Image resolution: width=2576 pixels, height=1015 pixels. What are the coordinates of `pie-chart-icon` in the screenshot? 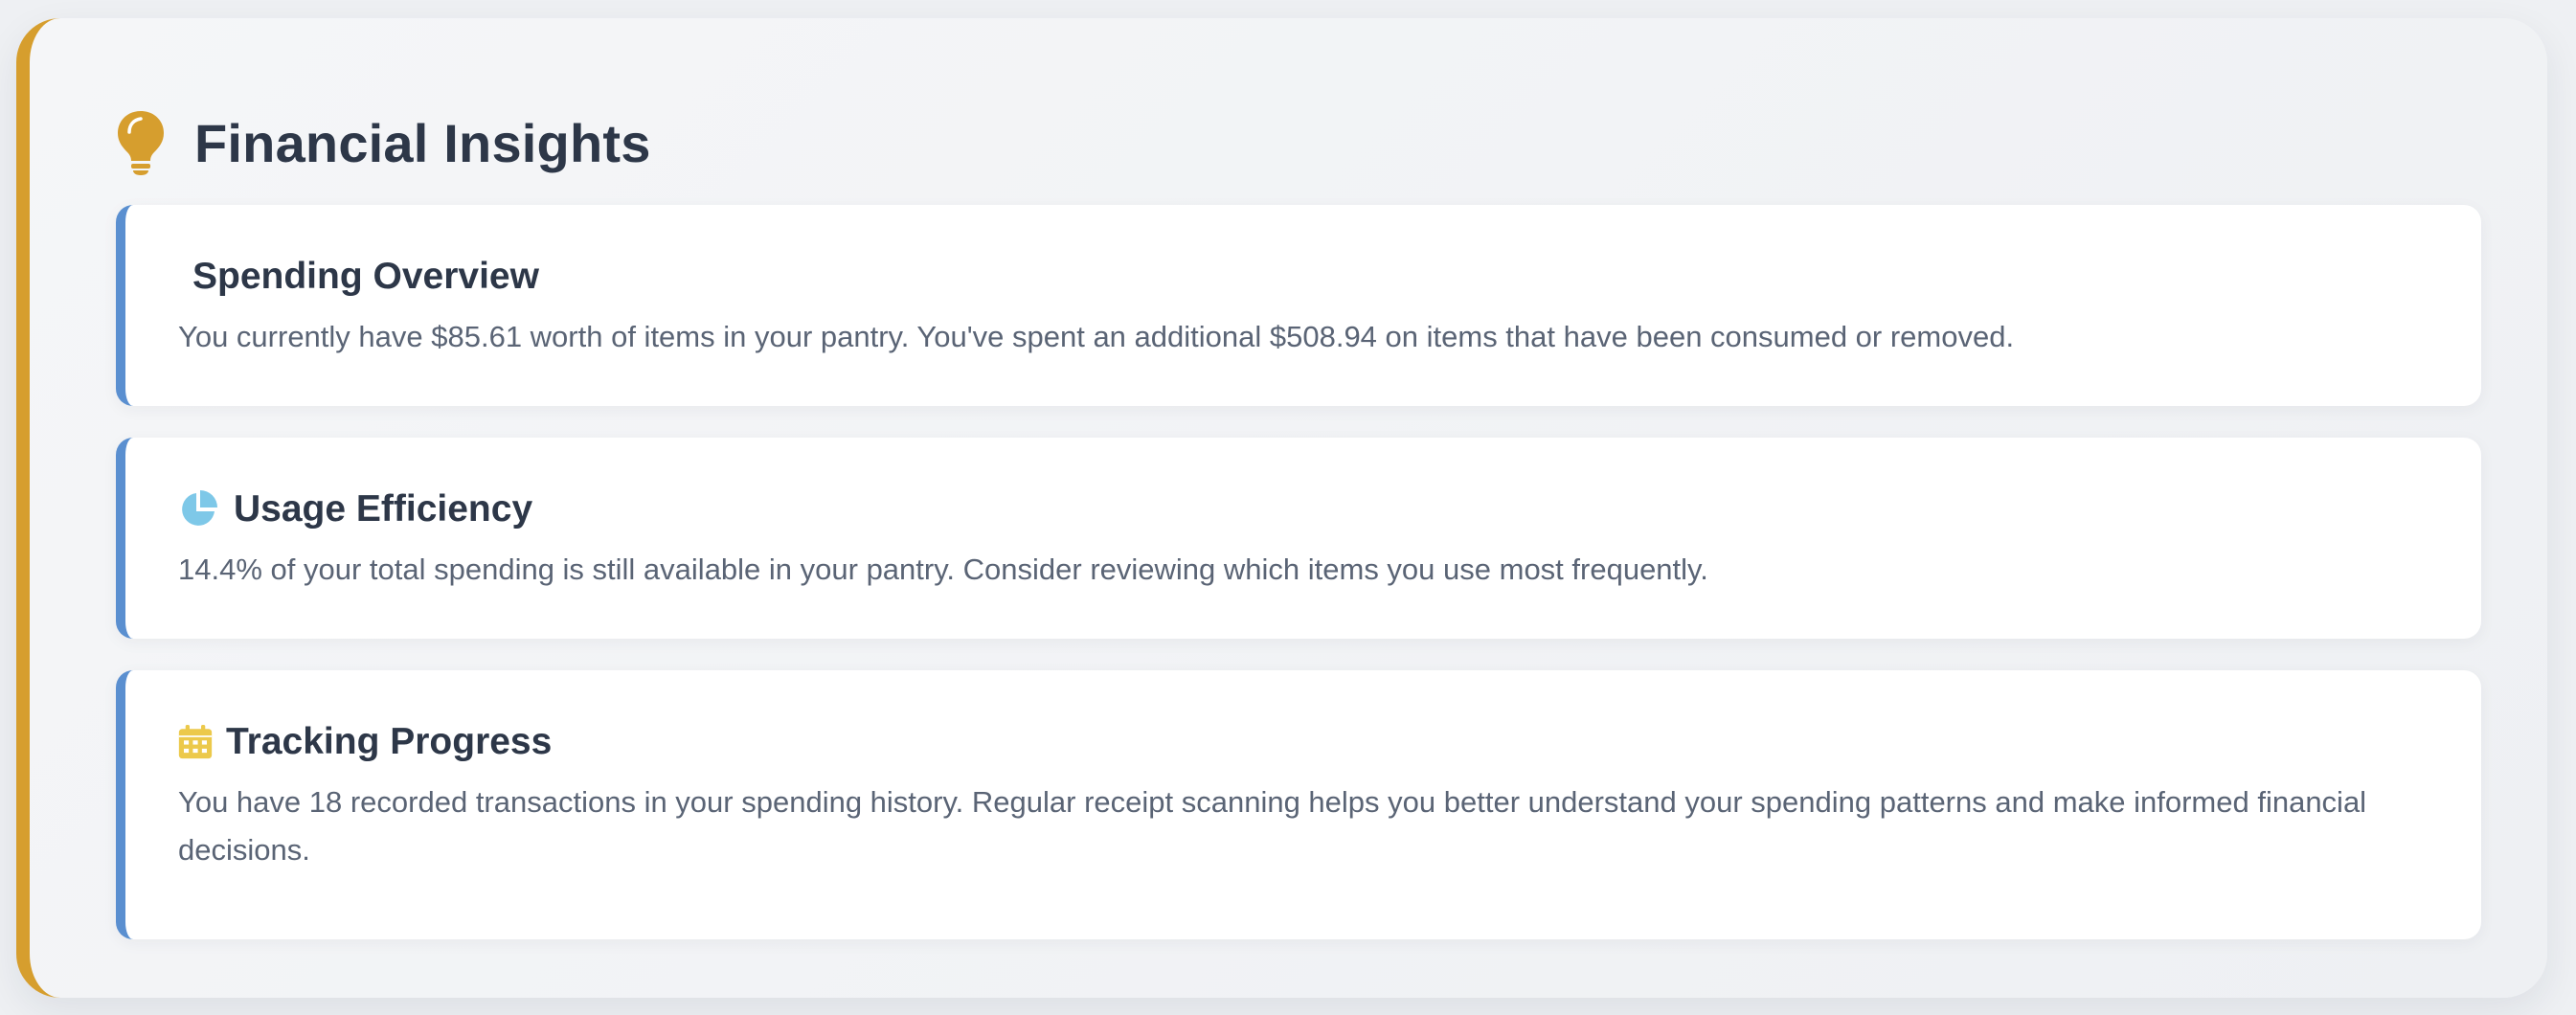 It's located at (199, 508).